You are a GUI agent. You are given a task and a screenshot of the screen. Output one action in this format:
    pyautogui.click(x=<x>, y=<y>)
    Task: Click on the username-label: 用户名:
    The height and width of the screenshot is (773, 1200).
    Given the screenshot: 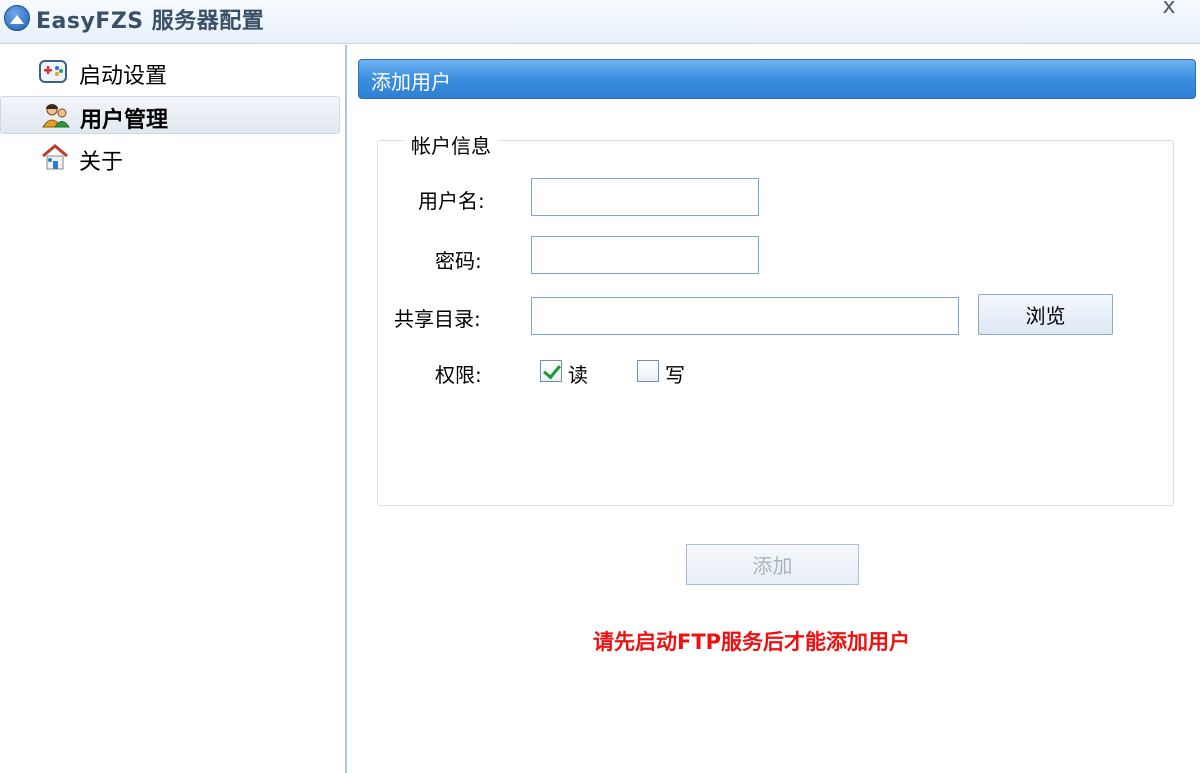 What is the action you would take?
    pyautogui.click(x=451, y=201)
    